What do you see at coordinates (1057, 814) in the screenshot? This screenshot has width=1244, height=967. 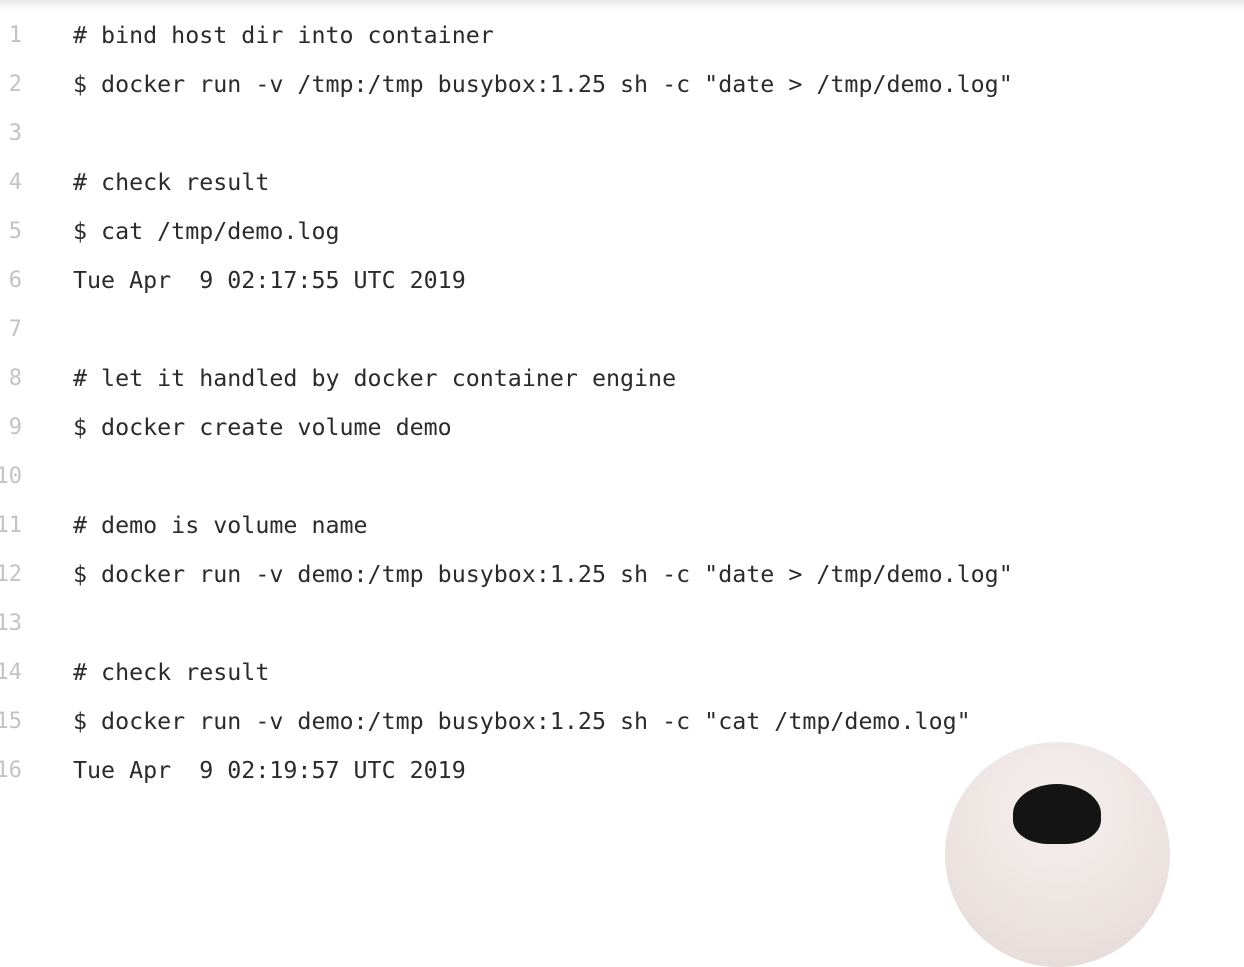 I see `presenter-hair` at bounding box center [1057, 814].